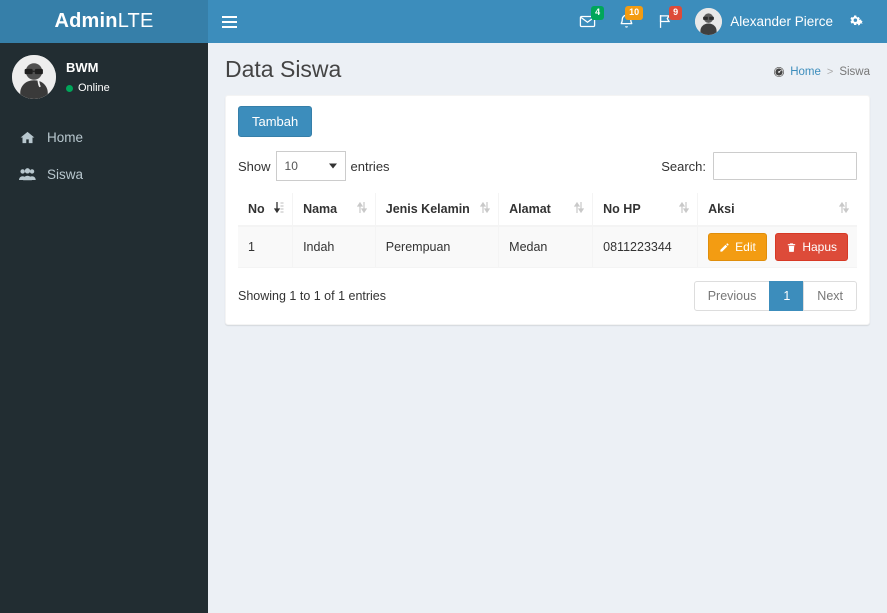  Describe the element at coordinates (547, 69) in the screenshot. I see `content-header: Data Siswa Home > Siswa` at that location.